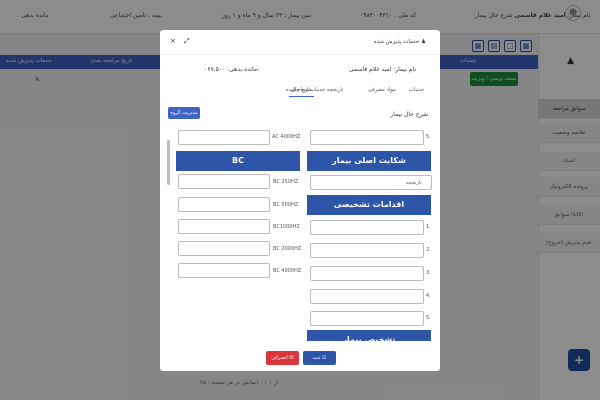  I want to click on action-number-3: 3., so click(428, 273).